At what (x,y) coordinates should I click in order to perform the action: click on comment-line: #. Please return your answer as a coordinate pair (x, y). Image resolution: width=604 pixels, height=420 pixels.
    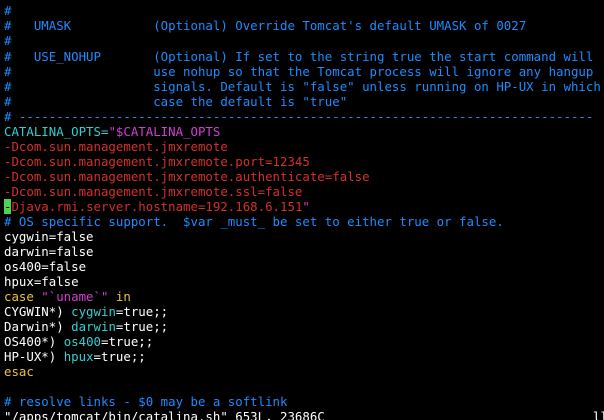
    Looking at the image, I should click on (8, 10).